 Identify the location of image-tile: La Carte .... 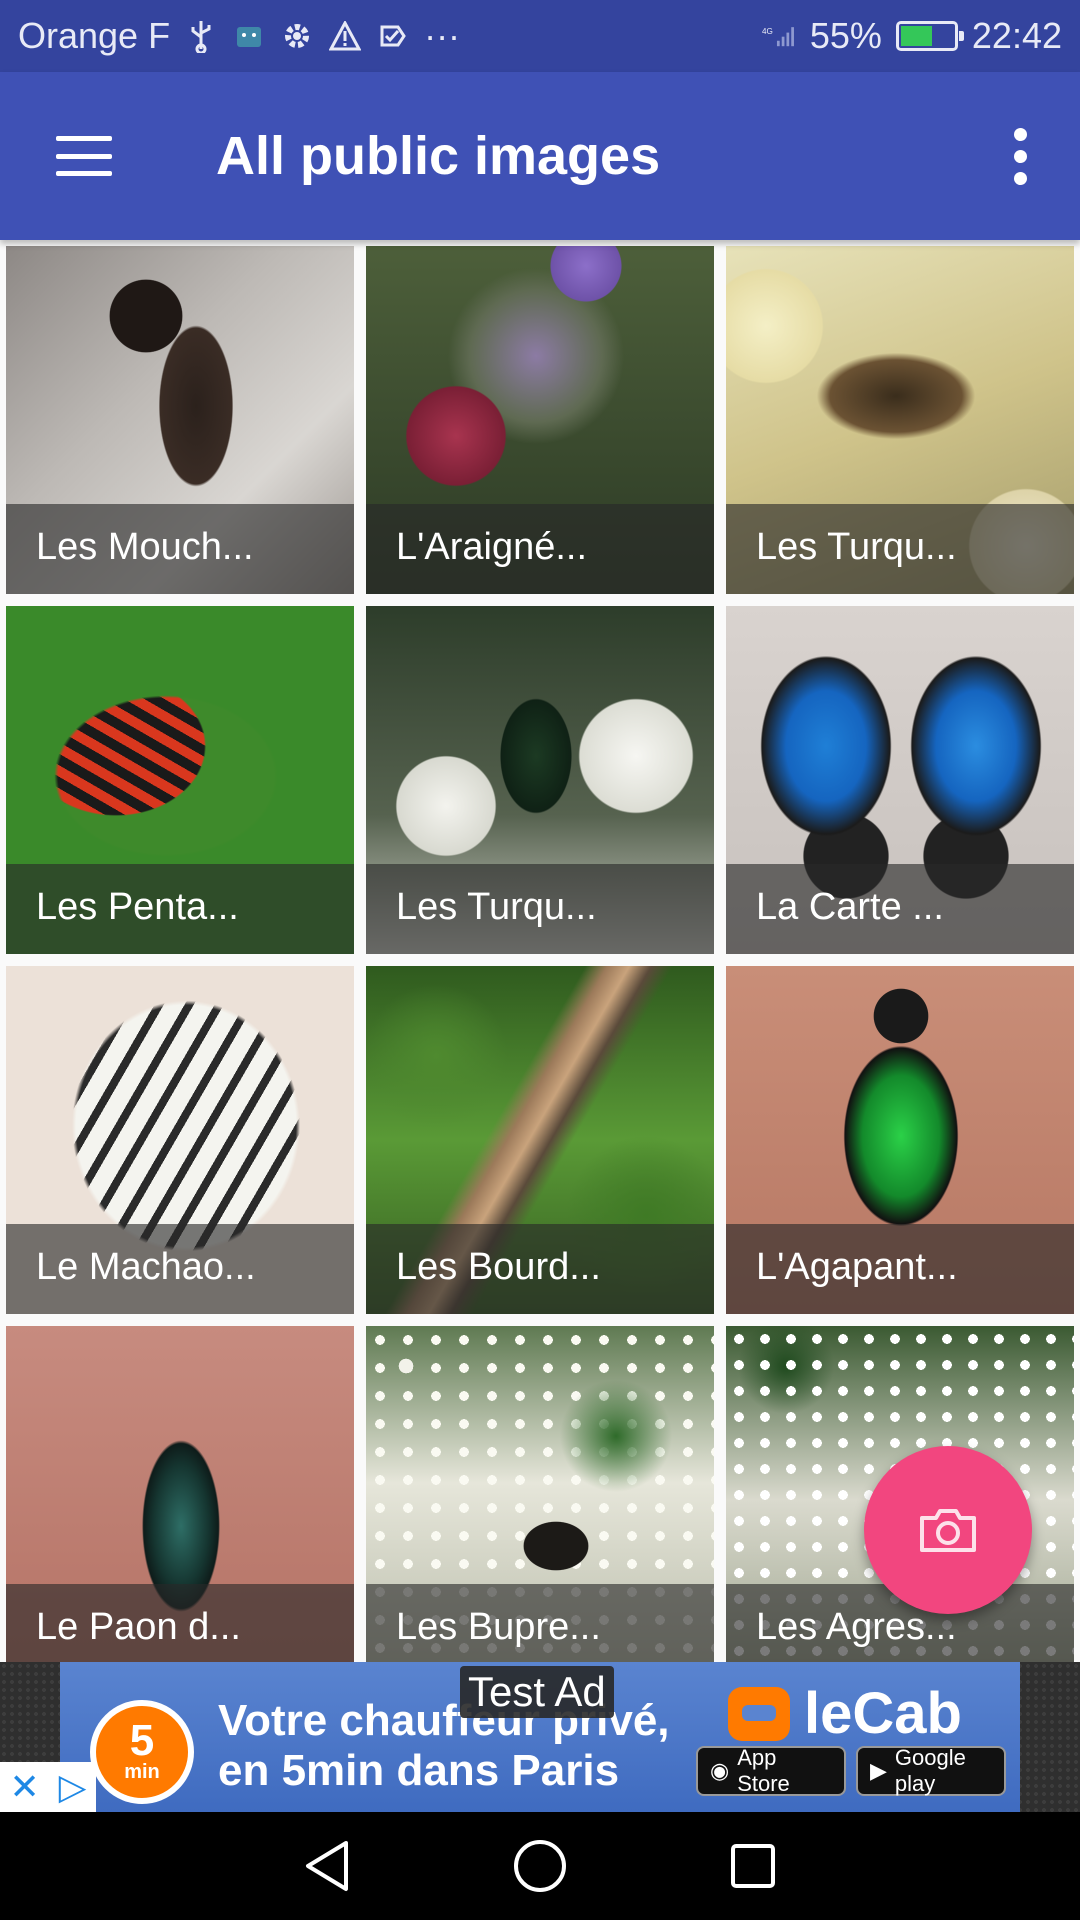
(900, 780).